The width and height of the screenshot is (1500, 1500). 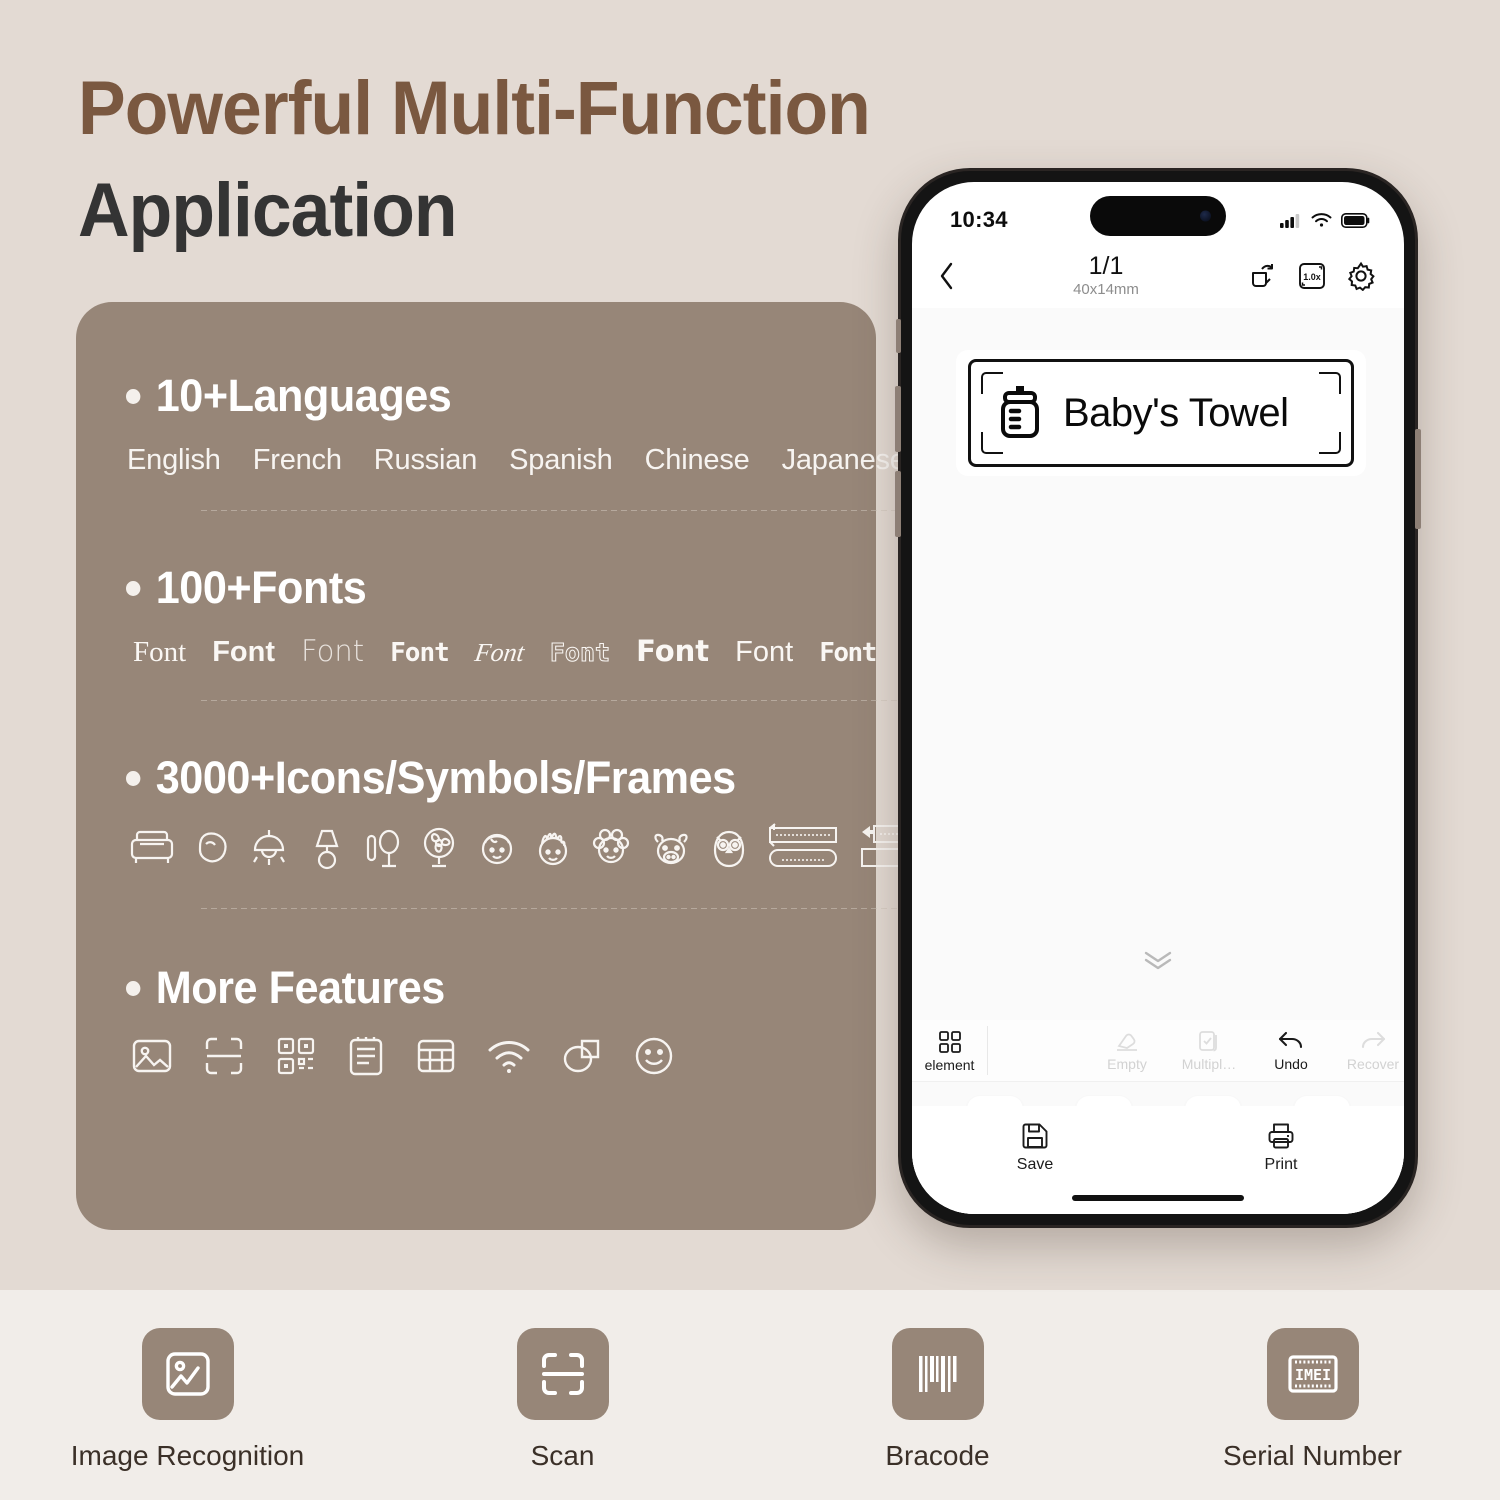 What do you see at coordinates (439, 847) in the screenshot?
I see `fan-icon` at bounding box center [439, 847].